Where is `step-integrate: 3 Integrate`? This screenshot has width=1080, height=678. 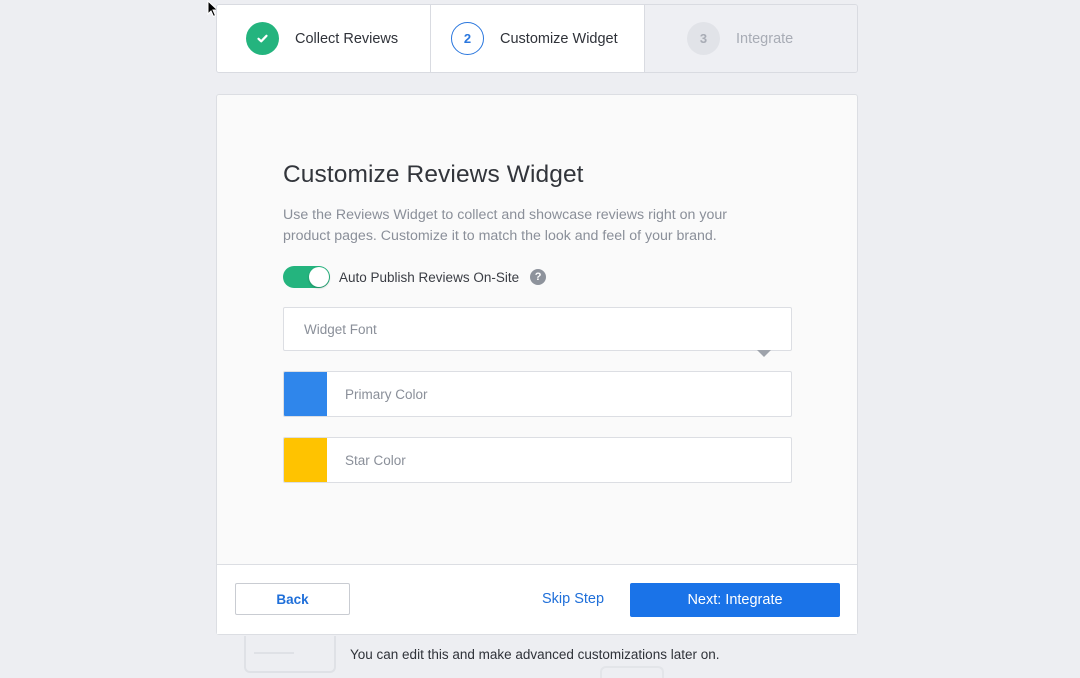
step-integrate: 3 Integrate is located at coordinates (751, 38).